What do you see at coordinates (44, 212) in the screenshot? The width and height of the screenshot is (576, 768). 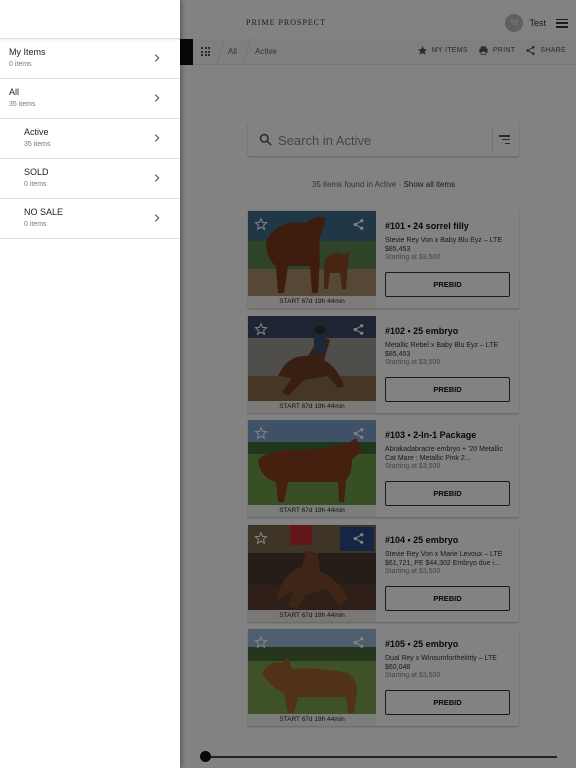 I see `drawer-item-label: NO SALE` at bounding box center [44, 212].